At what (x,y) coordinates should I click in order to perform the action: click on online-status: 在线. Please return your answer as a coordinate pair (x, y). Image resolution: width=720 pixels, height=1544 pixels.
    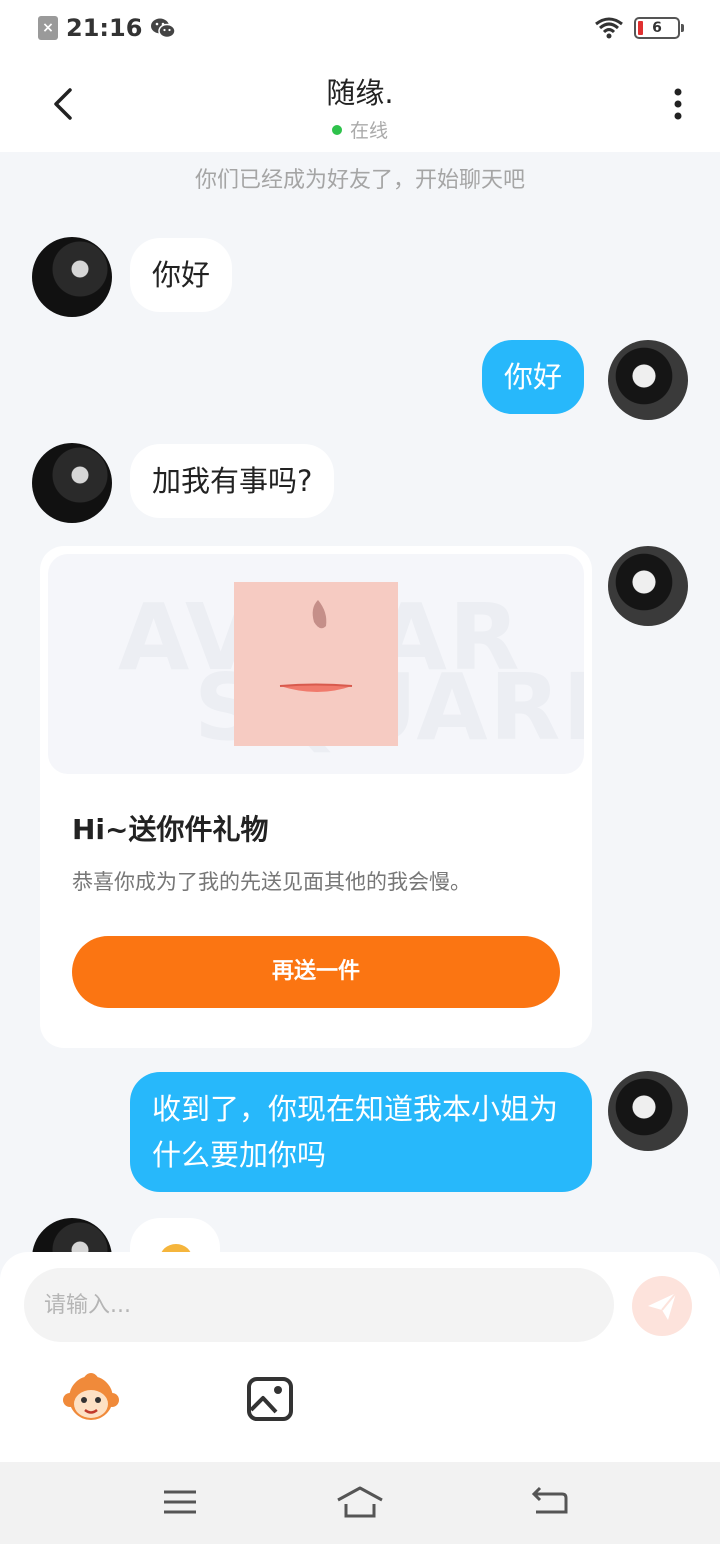
    Looking at the image, I should click on (360, 129).